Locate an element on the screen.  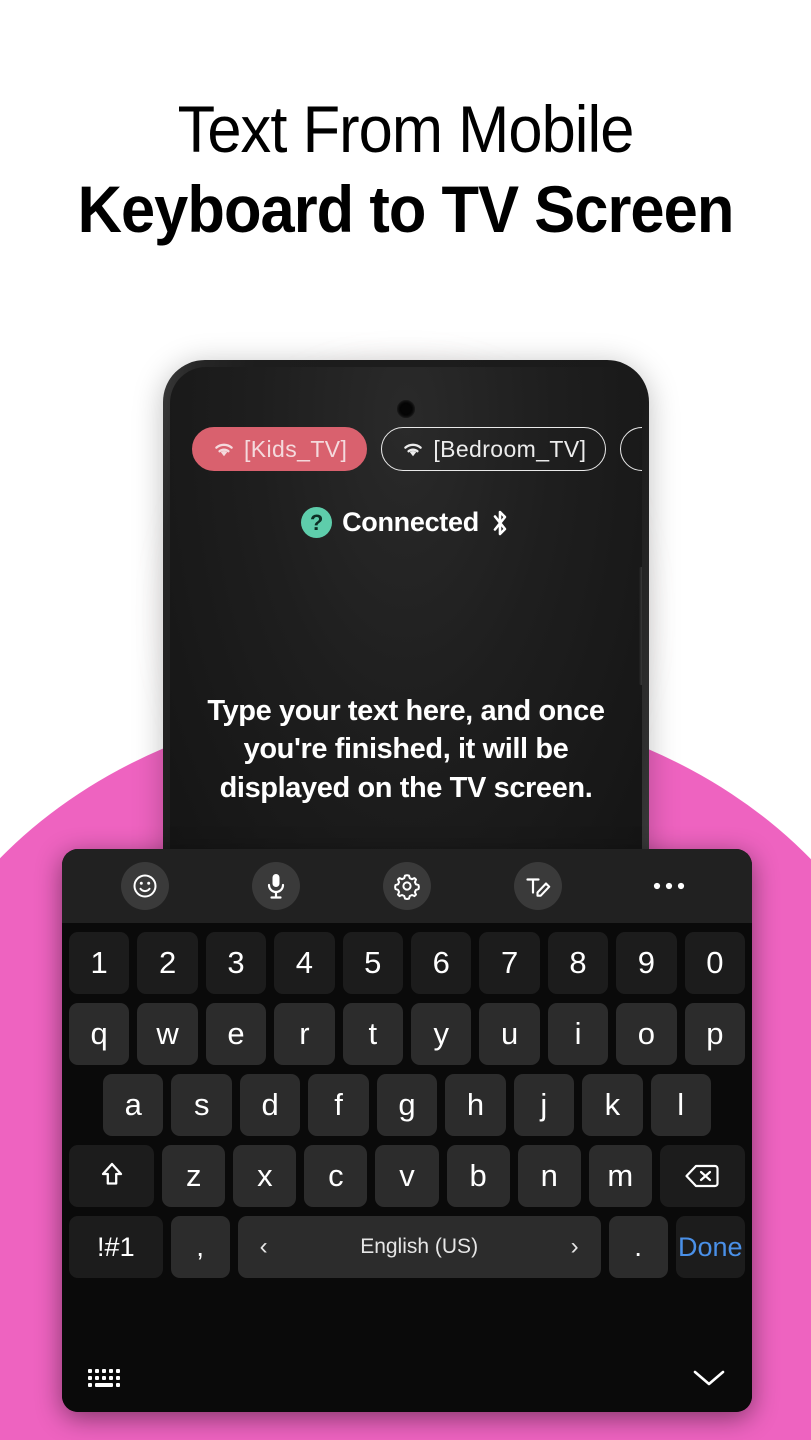
tv-device-chips: [Kids_TV] [Bedroom_TV] is located at coordinates (417, 449).